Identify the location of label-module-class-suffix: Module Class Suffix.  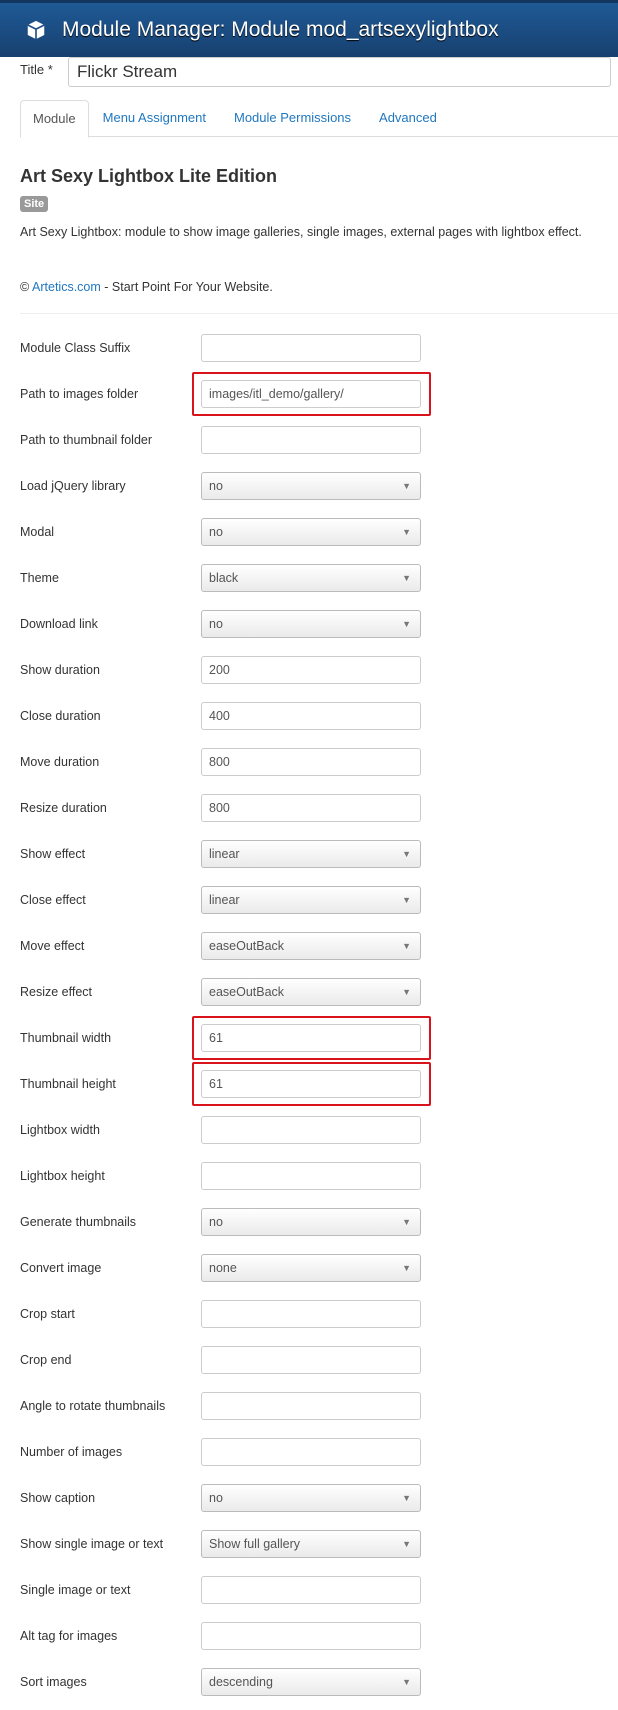
(75, 348).